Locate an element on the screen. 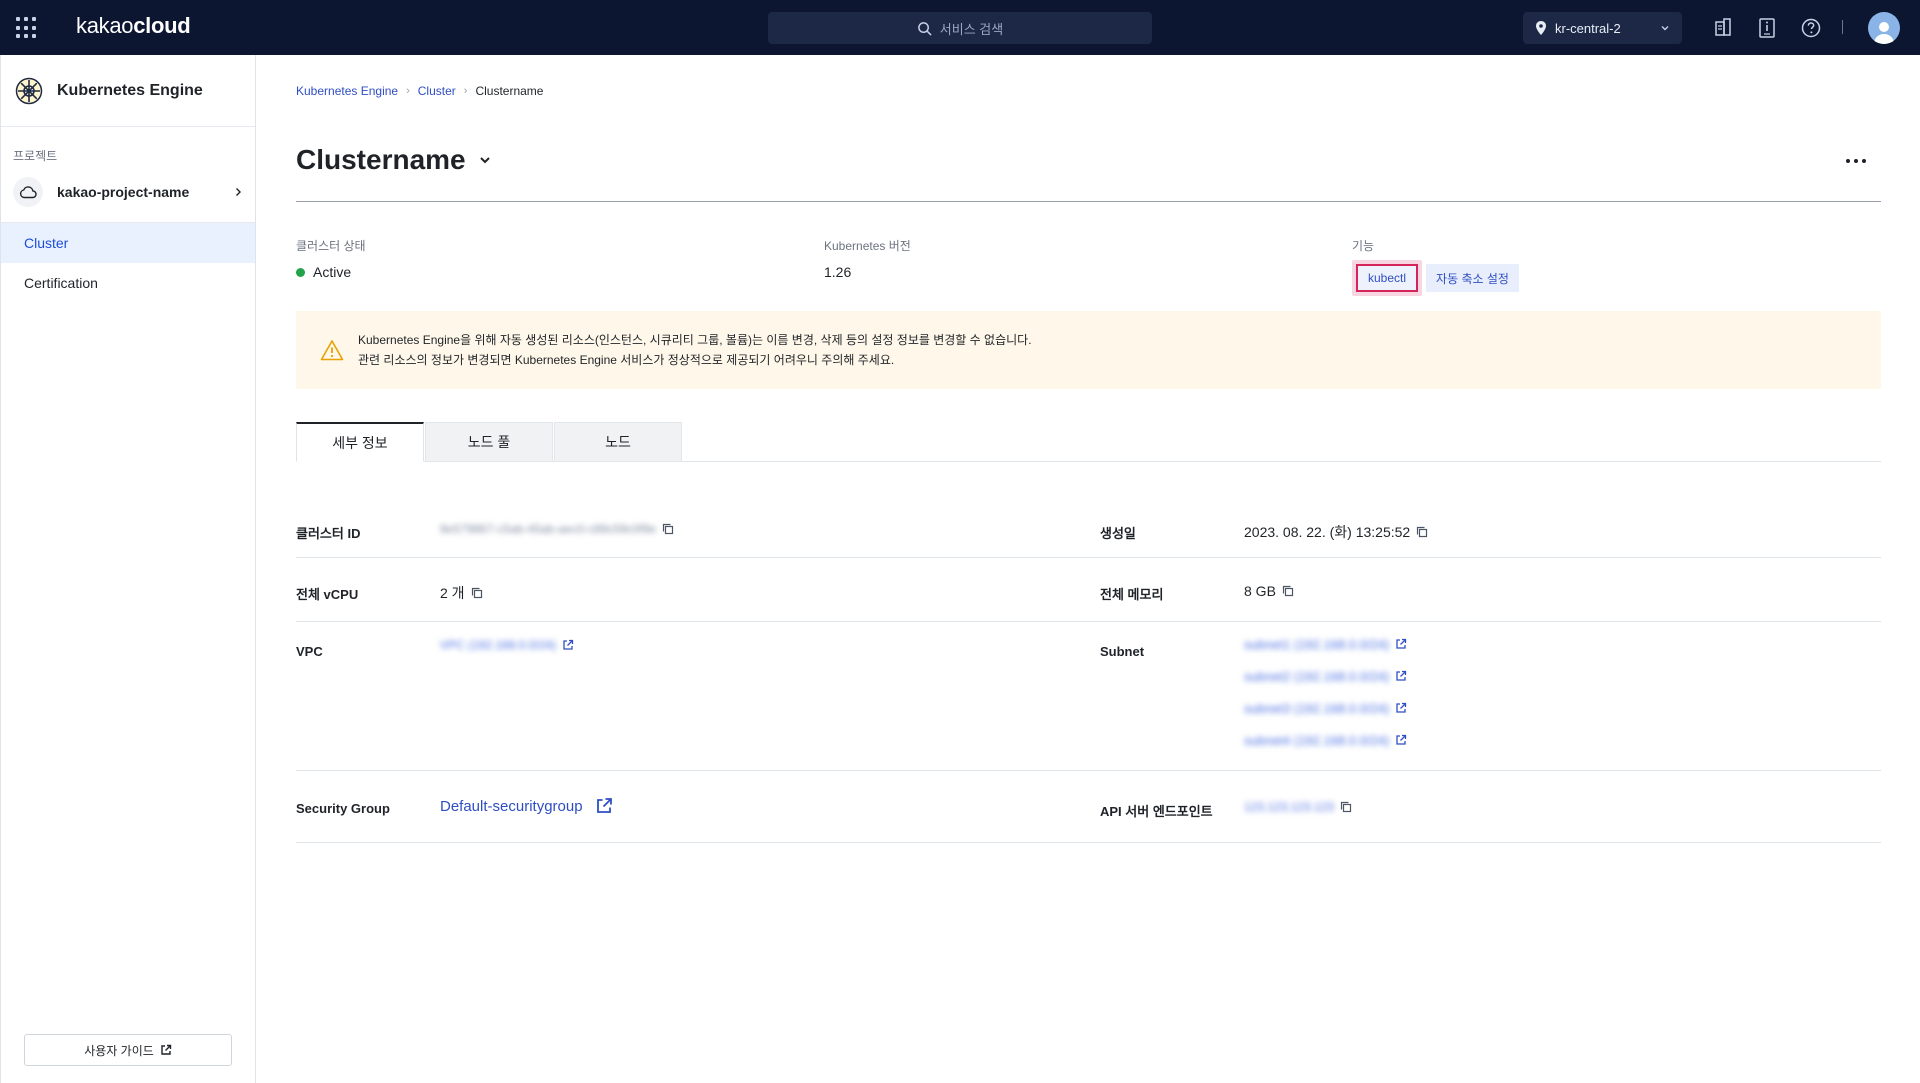 This screenshot has height=1083, width=1920. status-section: 클러스터 상태 Active is located at coordinates (331, 258).